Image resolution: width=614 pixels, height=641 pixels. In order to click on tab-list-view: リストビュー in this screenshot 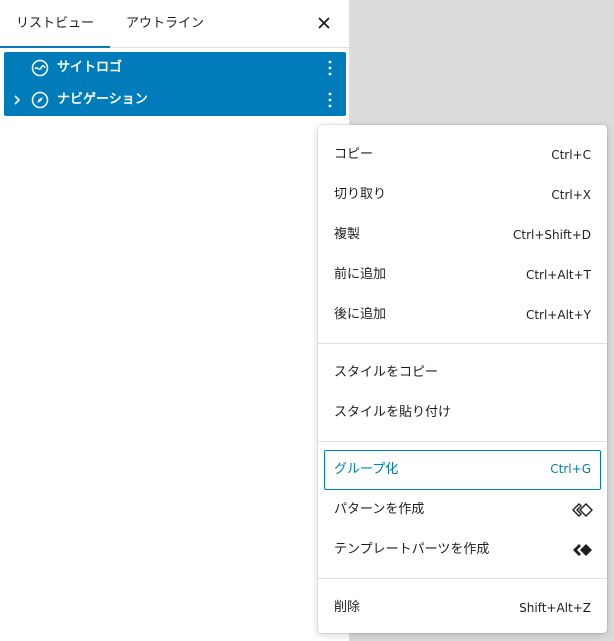, I will do `click(55, 24)`.